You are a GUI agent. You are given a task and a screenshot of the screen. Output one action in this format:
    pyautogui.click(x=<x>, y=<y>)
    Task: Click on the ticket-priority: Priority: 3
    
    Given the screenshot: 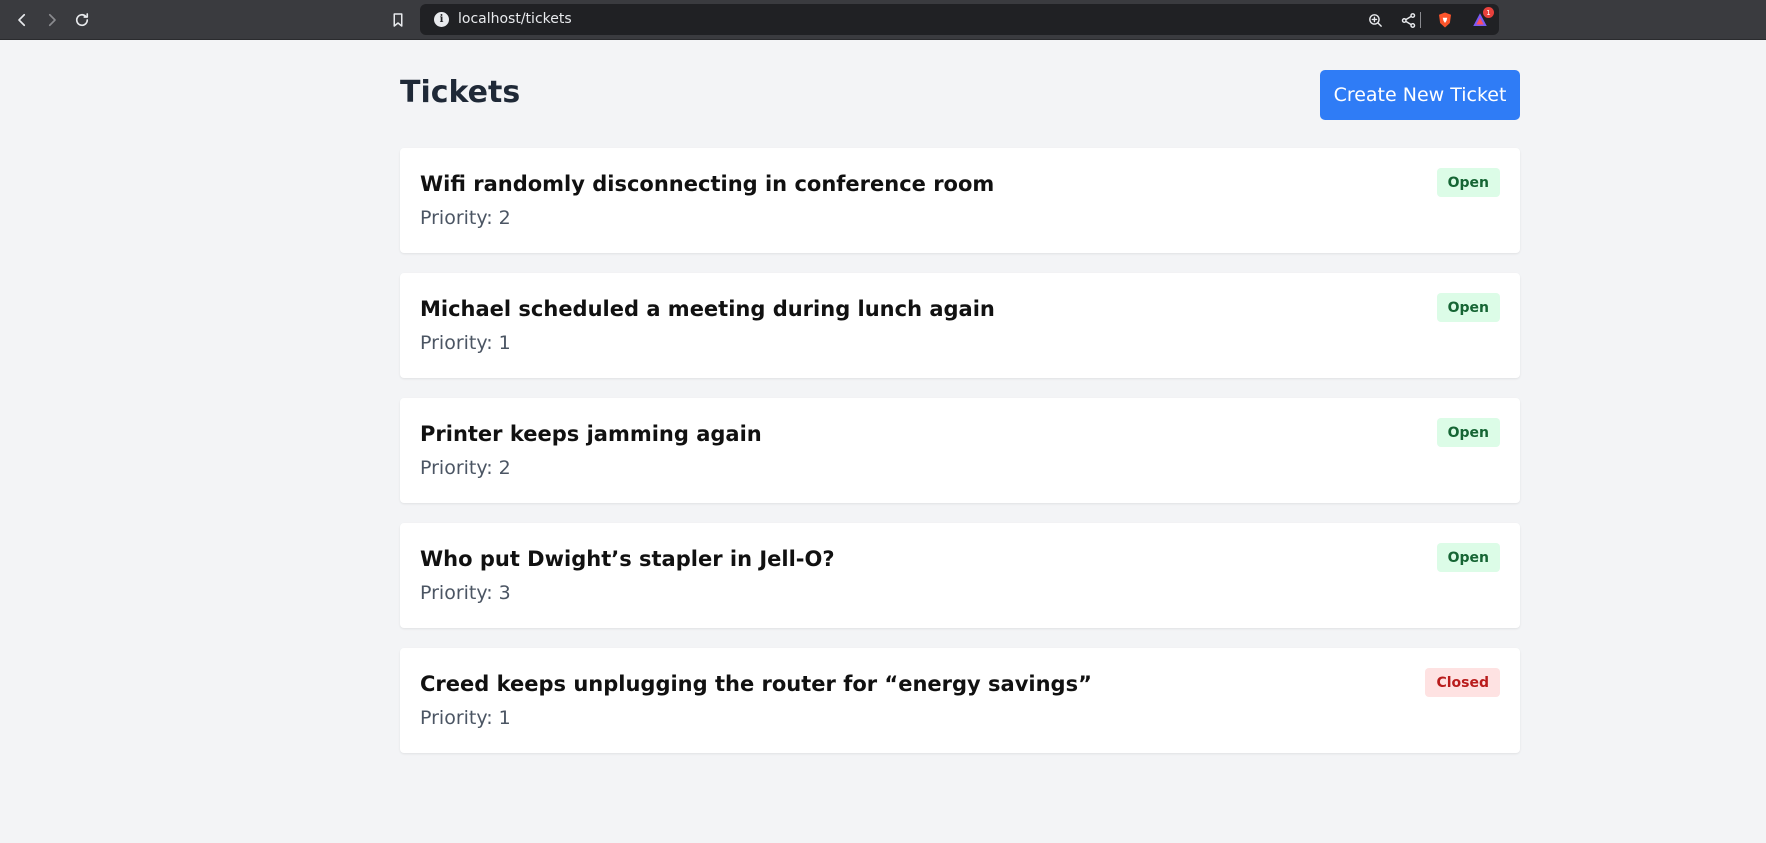 What is the action you would take?
    pyautogui.click(x=465, y=593)
    